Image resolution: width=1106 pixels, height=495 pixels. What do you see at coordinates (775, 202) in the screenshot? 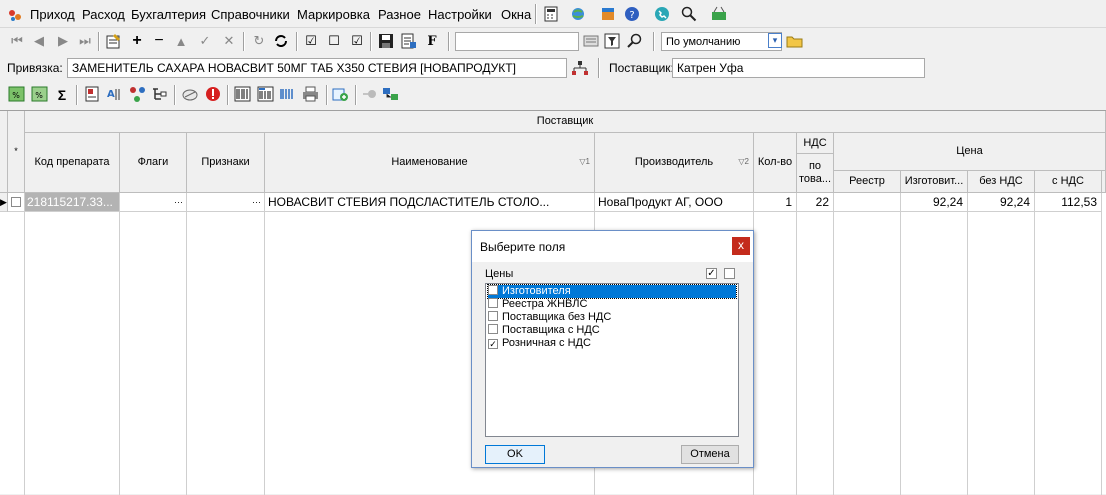
I see `cell-qty: 1` at bounding box center [775, 202].